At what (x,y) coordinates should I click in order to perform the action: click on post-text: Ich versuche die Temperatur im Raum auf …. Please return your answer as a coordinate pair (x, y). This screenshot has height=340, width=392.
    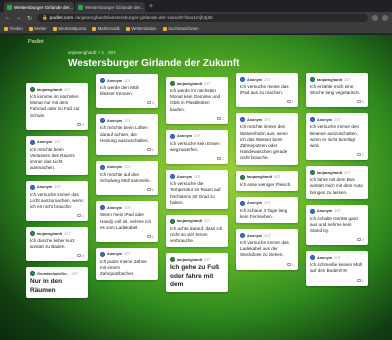
    Looking at the image, I should click on (195, 193).